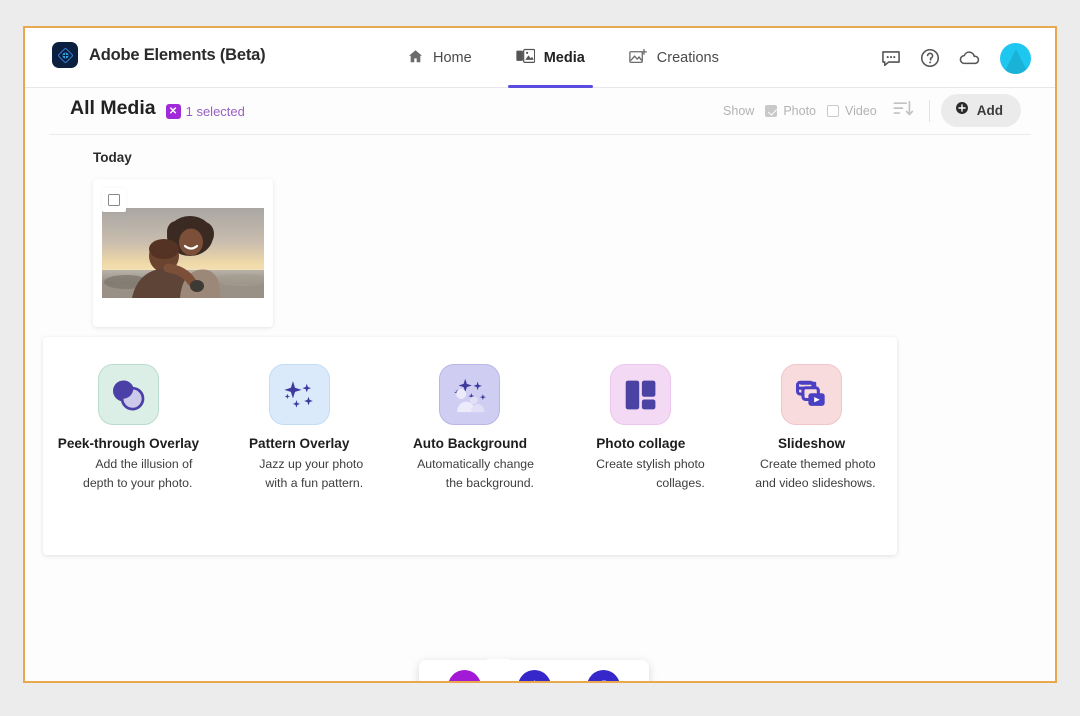 The image size is (1080, 716). What do you see at coordinates (128, 443) in the screenshot?
I see `feature-title: Peek-through Overlay` at bounding box center [128, 443].